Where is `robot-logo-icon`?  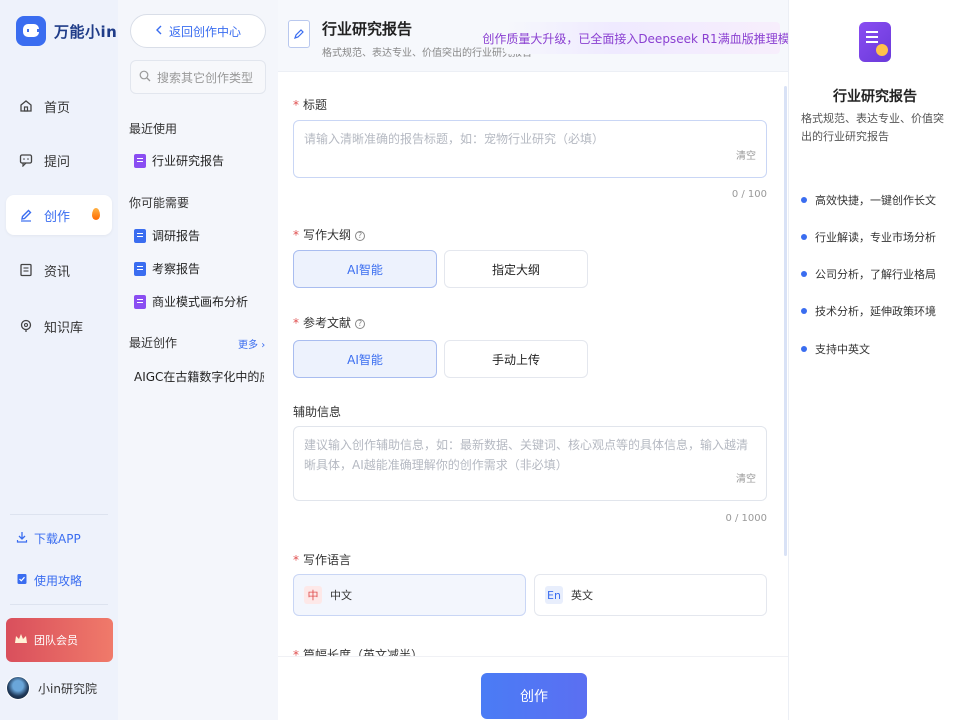
robot-logo-icon is located at coordinates (31, 31).